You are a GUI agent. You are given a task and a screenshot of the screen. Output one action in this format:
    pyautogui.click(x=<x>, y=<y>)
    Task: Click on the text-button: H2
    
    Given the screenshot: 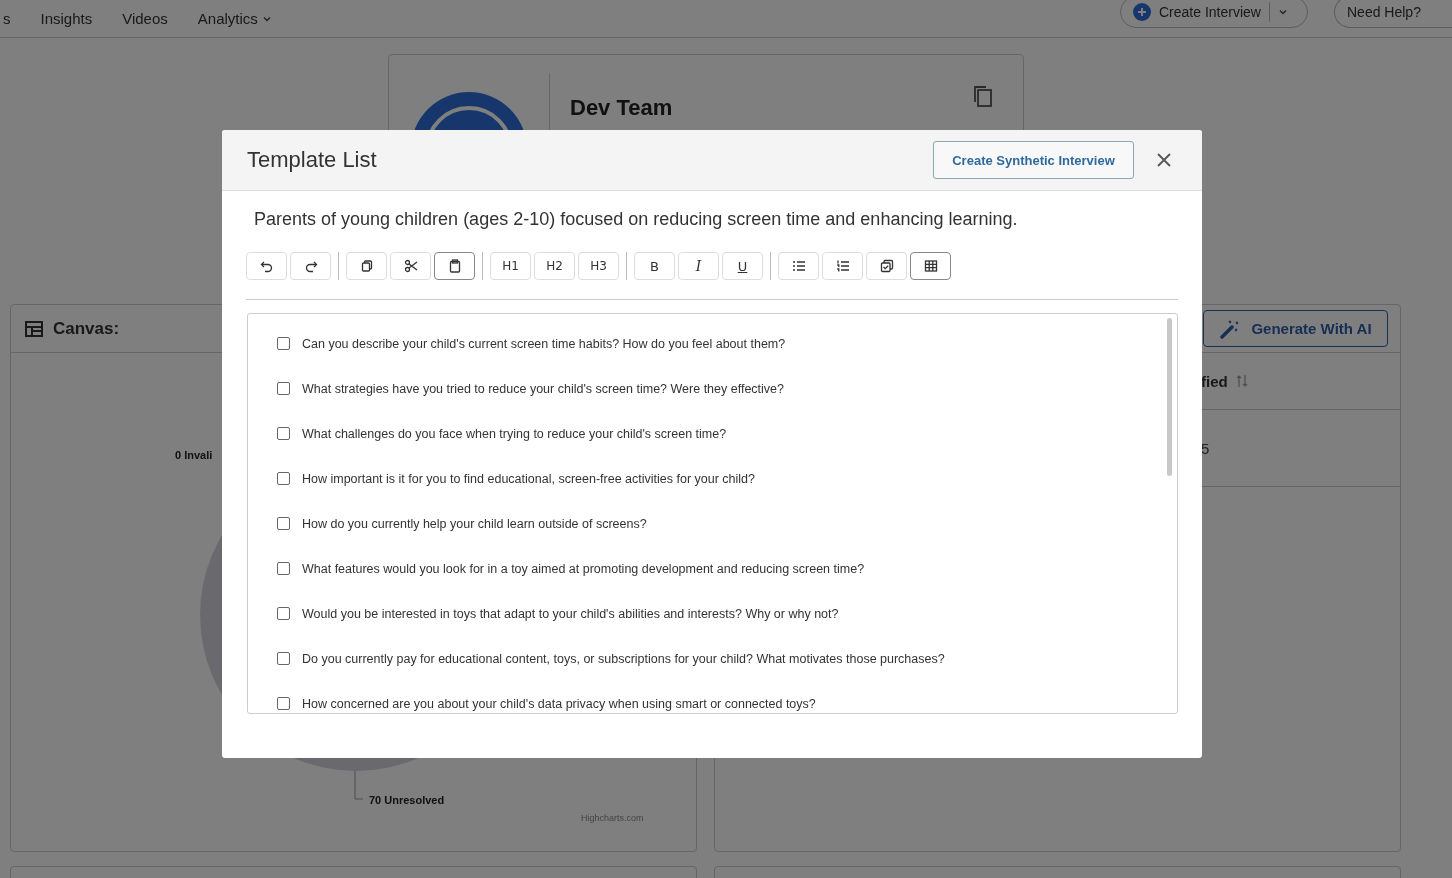 What is the action you would take?
    pyautogui.click(x=554, y=266)
    